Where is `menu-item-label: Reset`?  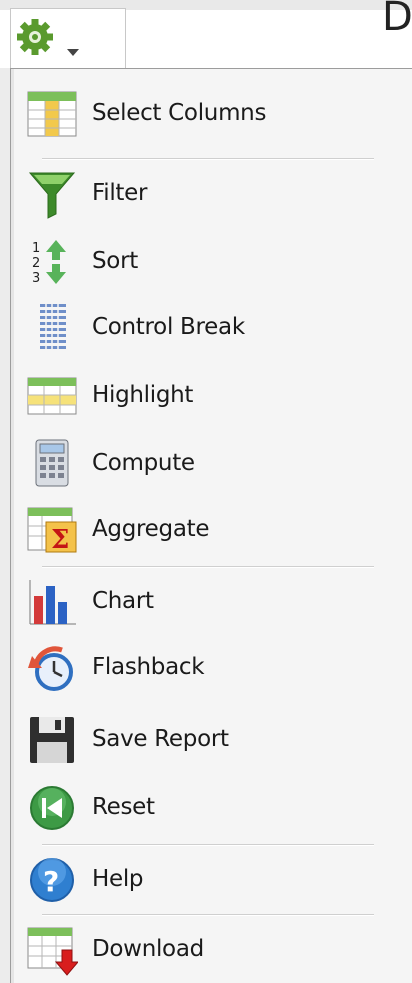 menu-item-label: Reset is located at coordinates (123, 807).